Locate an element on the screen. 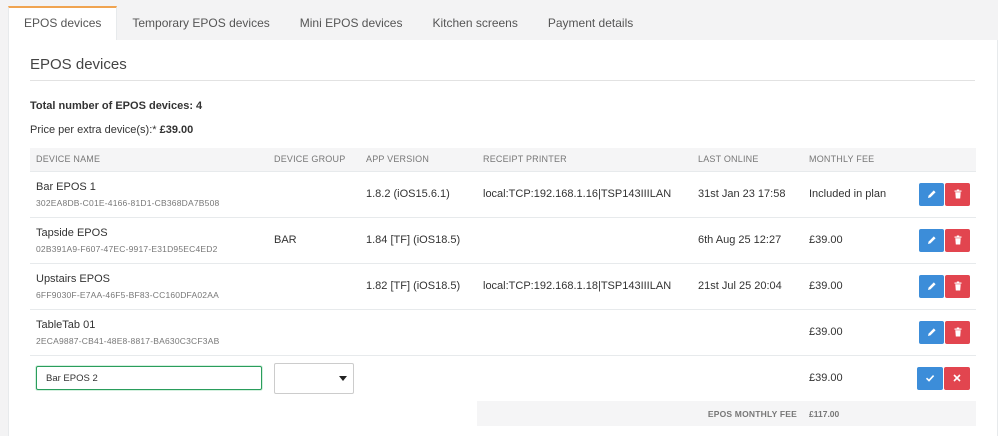 This screenshot has width=998, height=436. cell-monthly-fee: Included in plan is located at coordinates (853, 193).